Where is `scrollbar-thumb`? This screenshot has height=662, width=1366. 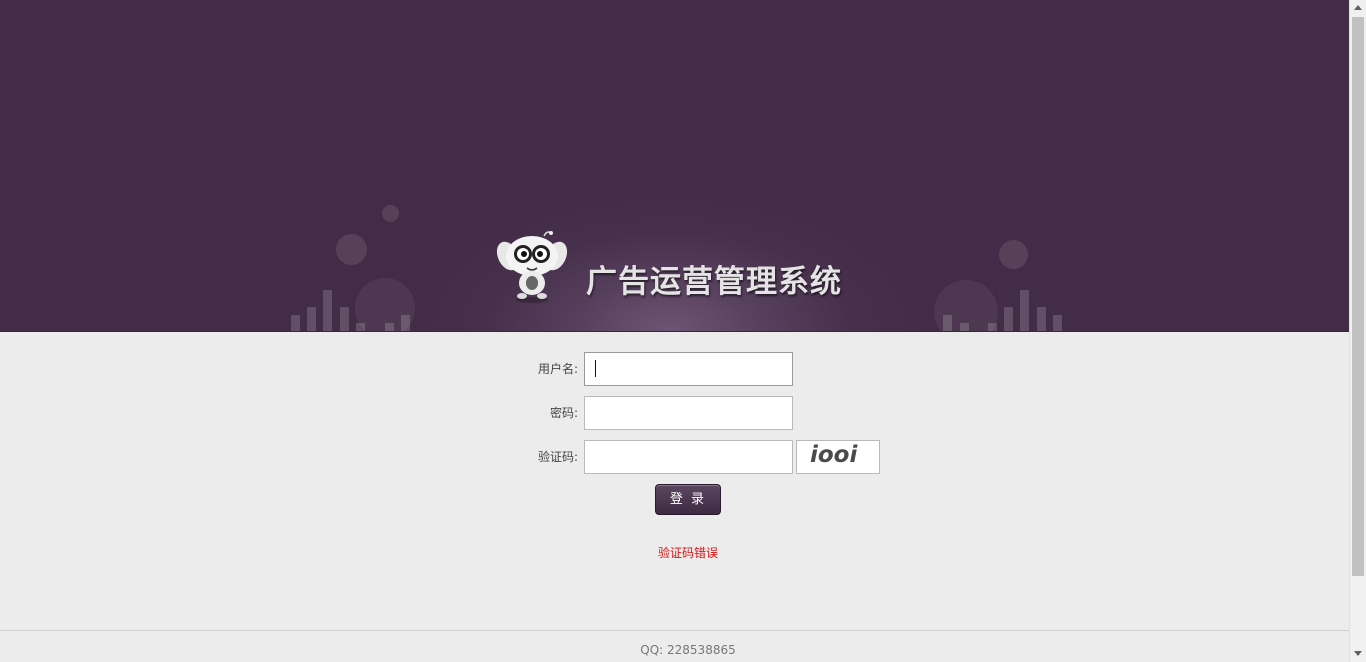
scrollbar-thumb is located at coordinates (1358, 296).